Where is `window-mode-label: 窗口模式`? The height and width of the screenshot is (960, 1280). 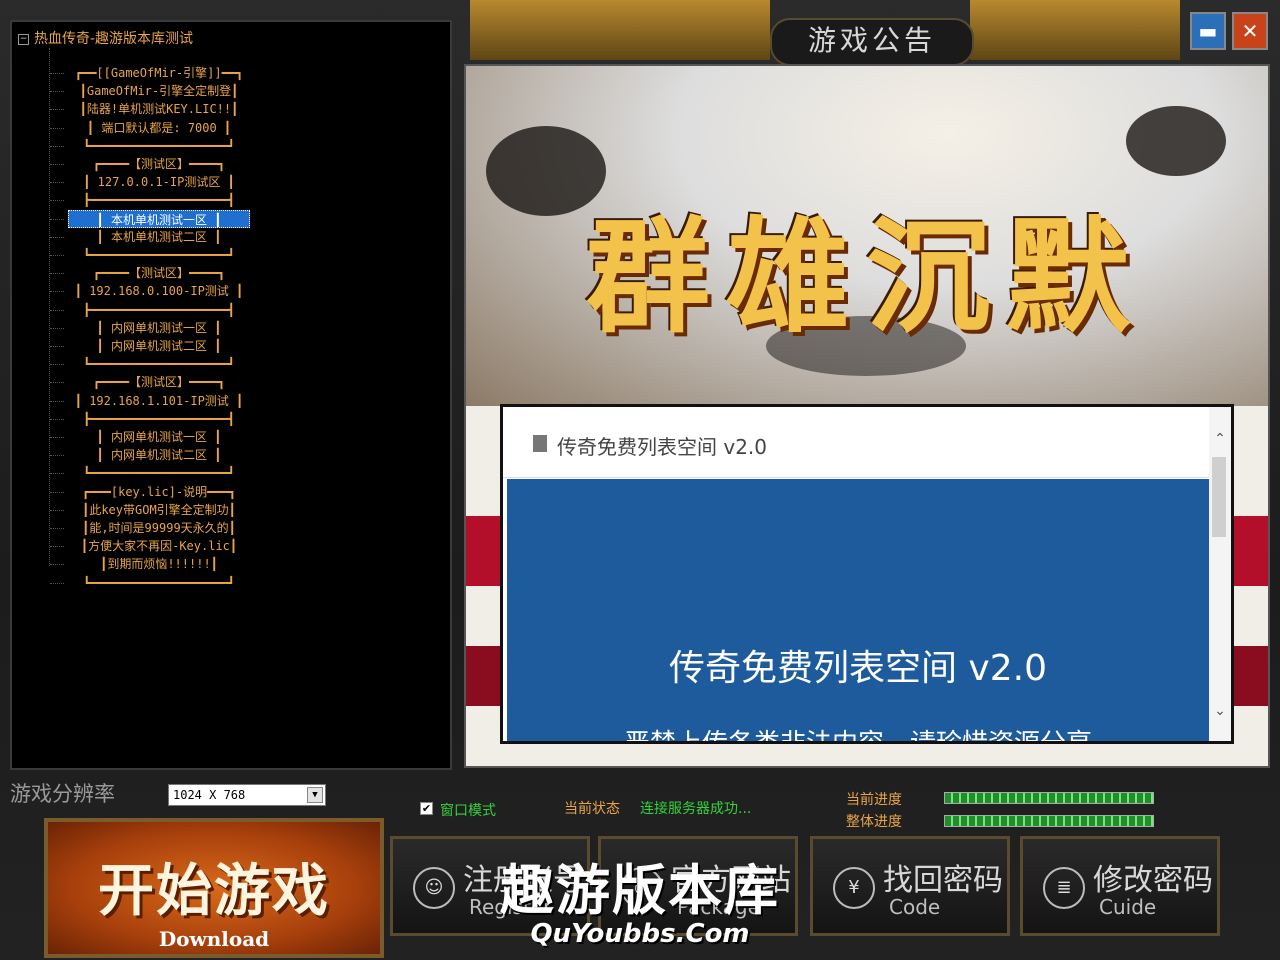 window-mode-label: 窗口模式 is located at coordinates (468, 810).